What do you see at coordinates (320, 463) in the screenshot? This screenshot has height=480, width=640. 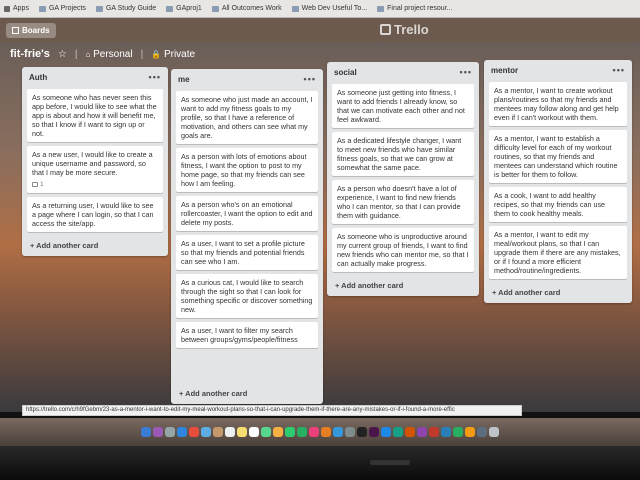 I see `monitor-bezel` at bounding box center [320, 463].